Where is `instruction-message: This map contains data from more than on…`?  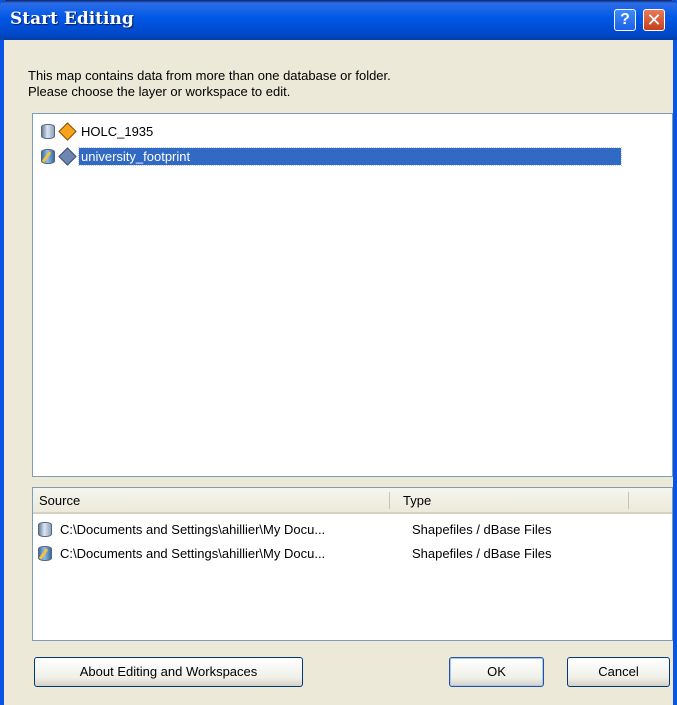
instruction-message: This map contains data from more than on… is located at coordinates (209, 84).